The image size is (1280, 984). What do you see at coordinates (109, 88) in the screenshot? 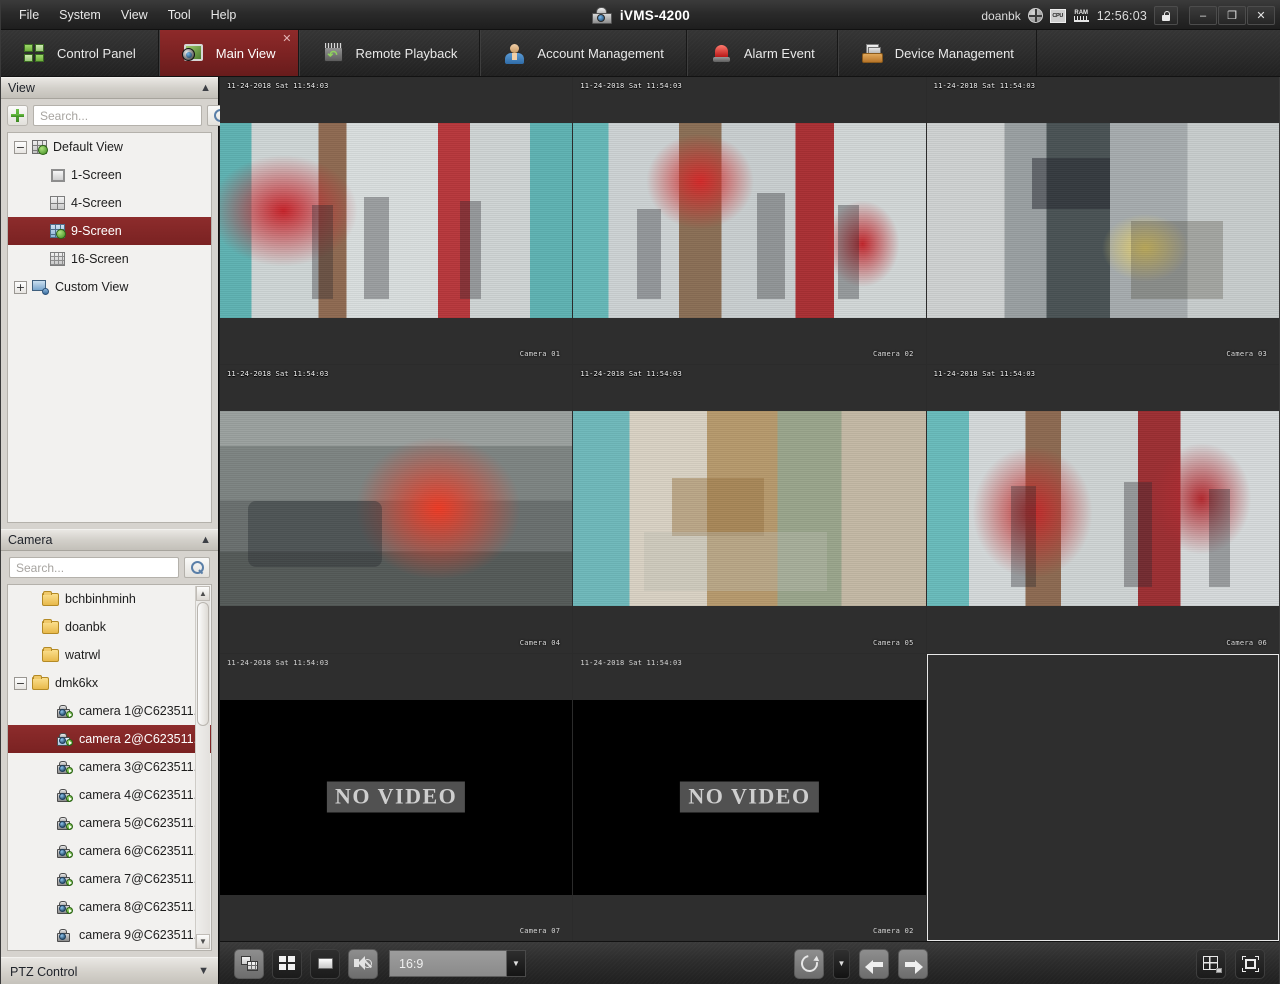
I see `view-panel-header: View ▲` at bounding box center [109, 88].